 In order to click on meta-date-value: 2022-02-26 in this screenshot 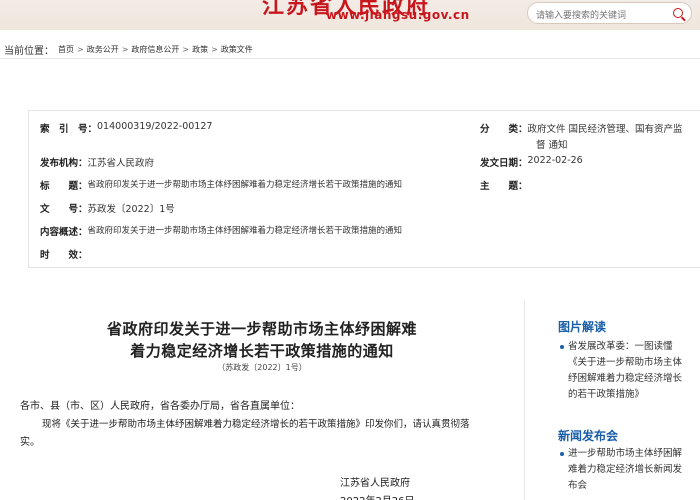, I will do `click(555, 160)`.